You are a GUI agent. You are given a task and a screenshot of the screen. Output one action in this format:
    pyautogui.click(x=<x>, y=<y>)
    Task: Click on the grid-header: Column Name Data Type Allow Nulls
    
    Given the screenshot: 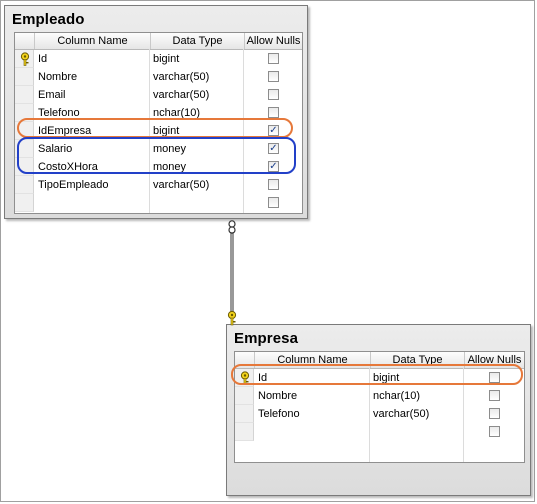 What is the action you would take?
    pyautogui.click(x=158, y=41)
    